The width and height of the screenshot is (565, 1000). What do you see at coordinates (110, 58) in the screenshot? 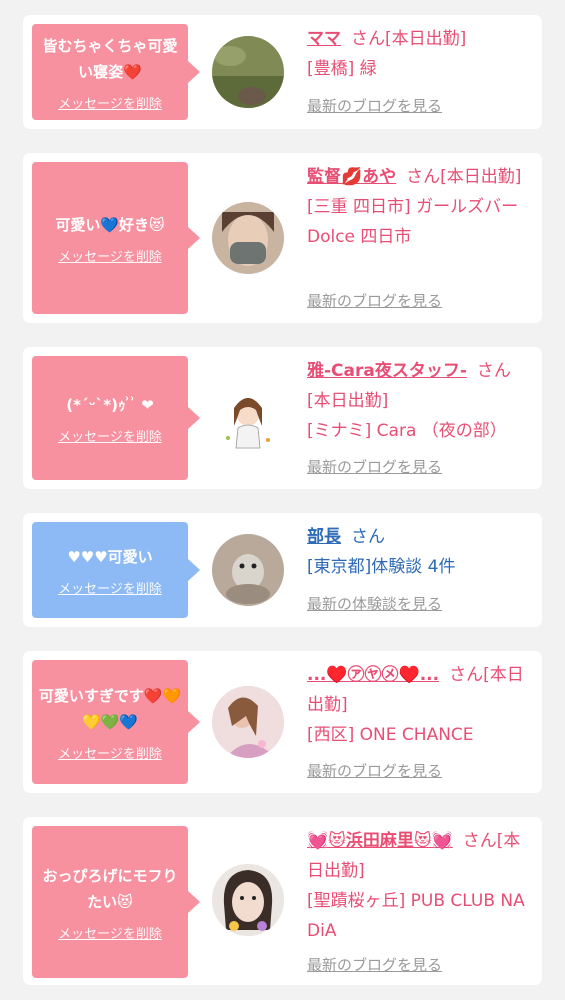
I see `message-text: 皆むちゃくちゃ可愛い寝姿❤️` at bounding box center [110, 58].